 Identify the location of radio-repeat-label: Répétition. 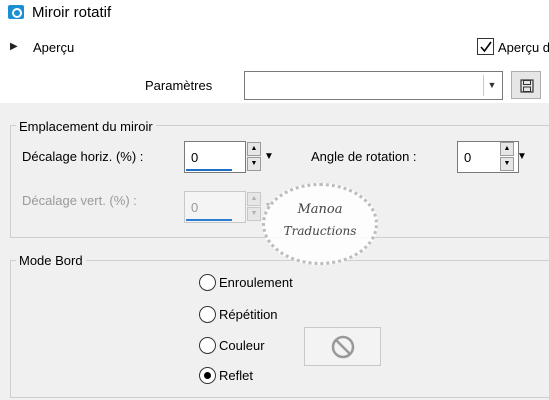
(248, 314).